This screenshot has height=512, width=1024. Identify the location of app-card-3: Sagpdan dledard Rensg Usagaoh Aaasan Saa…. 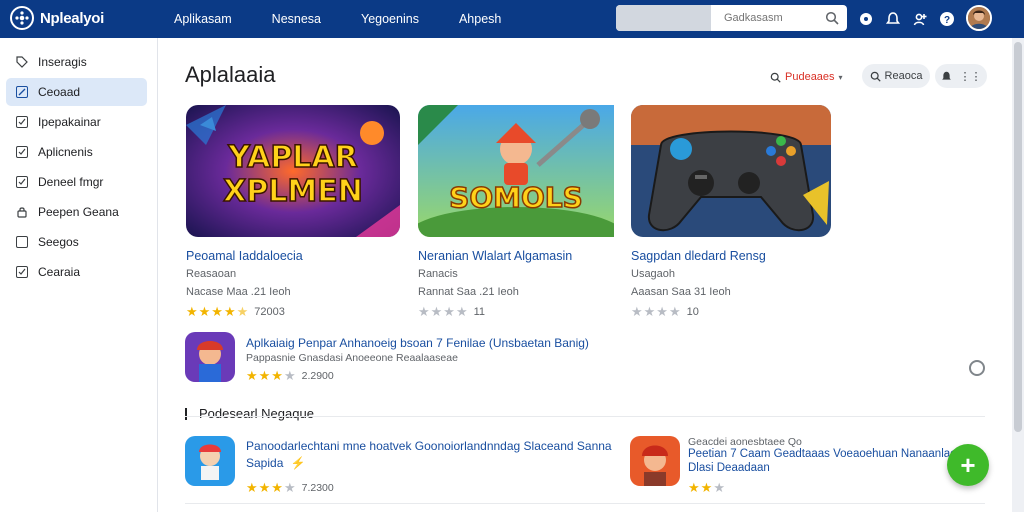
(738, 212).